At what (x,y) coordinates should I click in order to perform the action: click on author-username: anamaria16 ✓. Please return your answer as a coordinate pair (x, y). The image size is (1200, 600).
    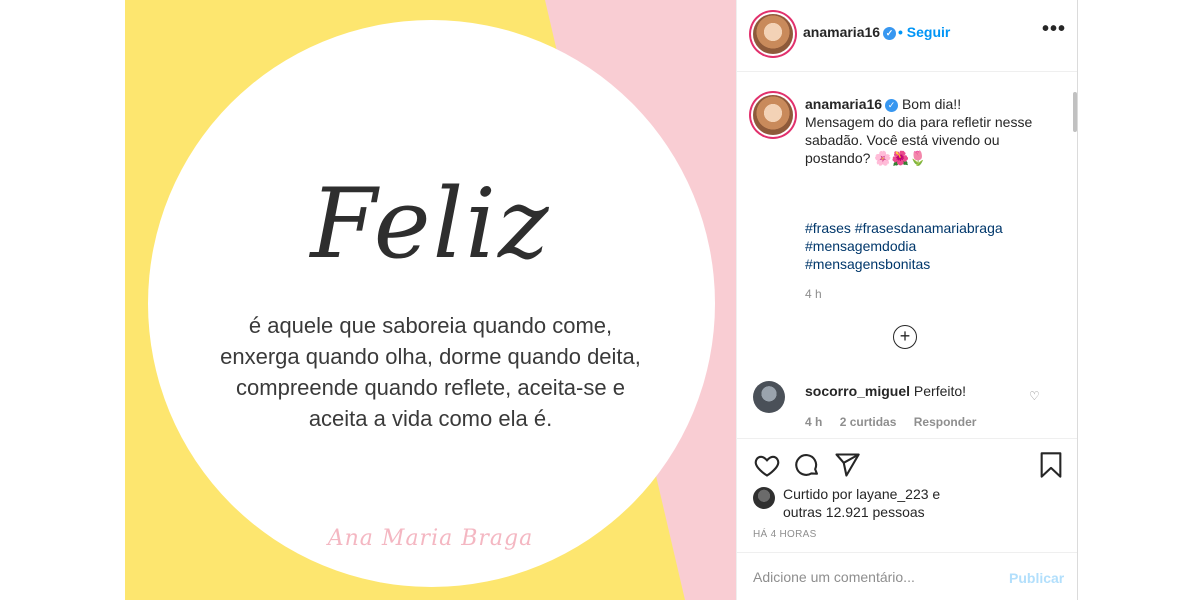
    Looking at the image, I should click on (850, 32).